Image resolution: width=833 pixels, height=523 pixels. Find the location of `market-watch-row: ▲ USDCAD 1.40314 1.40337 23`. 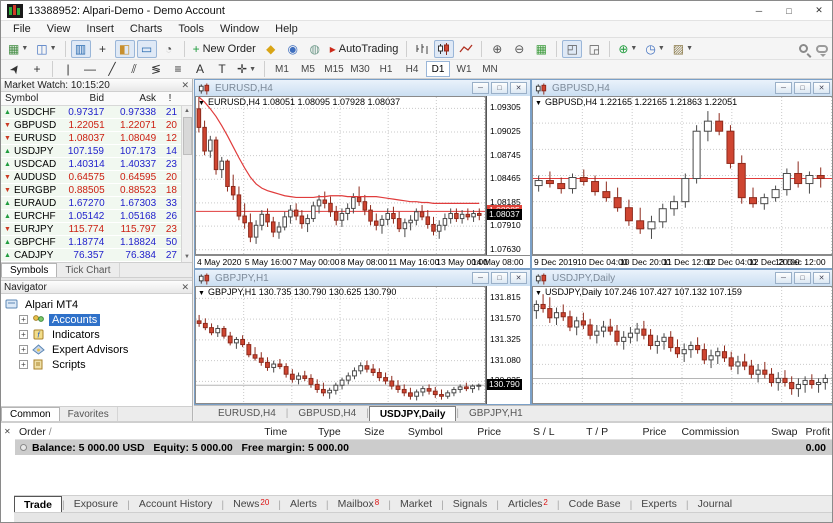

market-watch-row: ▲ USDCAD 1.40314 1.40337 23 is located at coordinates (96, 164).